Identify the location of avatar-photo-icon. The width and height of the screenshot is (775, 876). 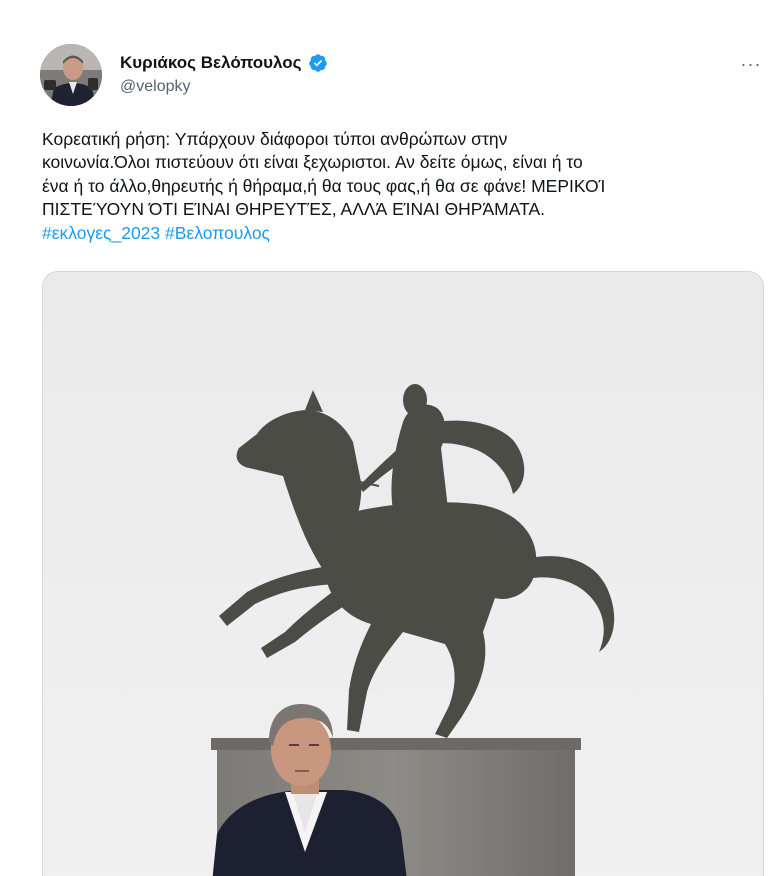
(71, 75).